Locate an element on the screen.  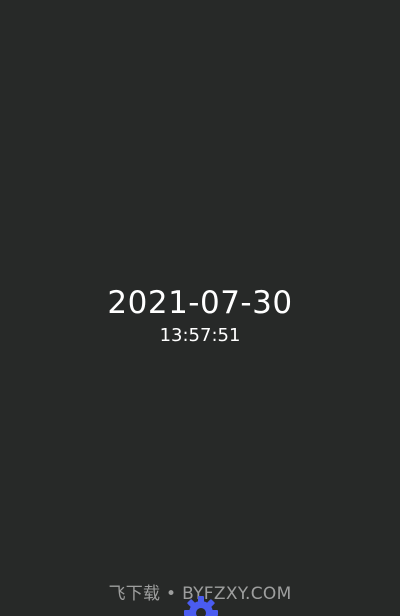
time-text: 13:57:51 is located at coordinates (200, 335).